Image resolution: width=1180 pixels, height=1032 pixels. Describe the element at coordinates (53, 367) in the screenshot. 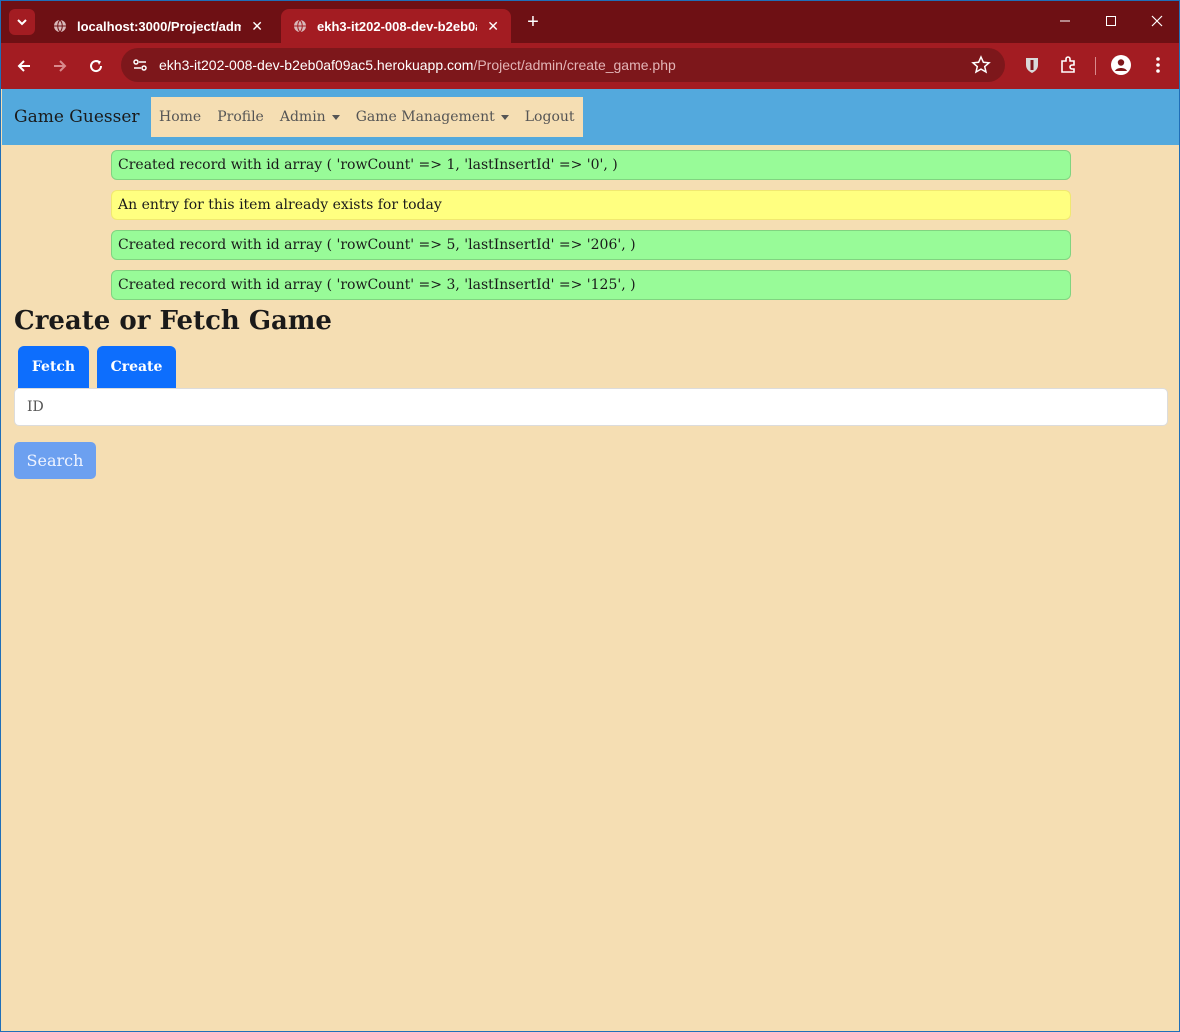

I see `tab-fetch: Fetch` at that location.